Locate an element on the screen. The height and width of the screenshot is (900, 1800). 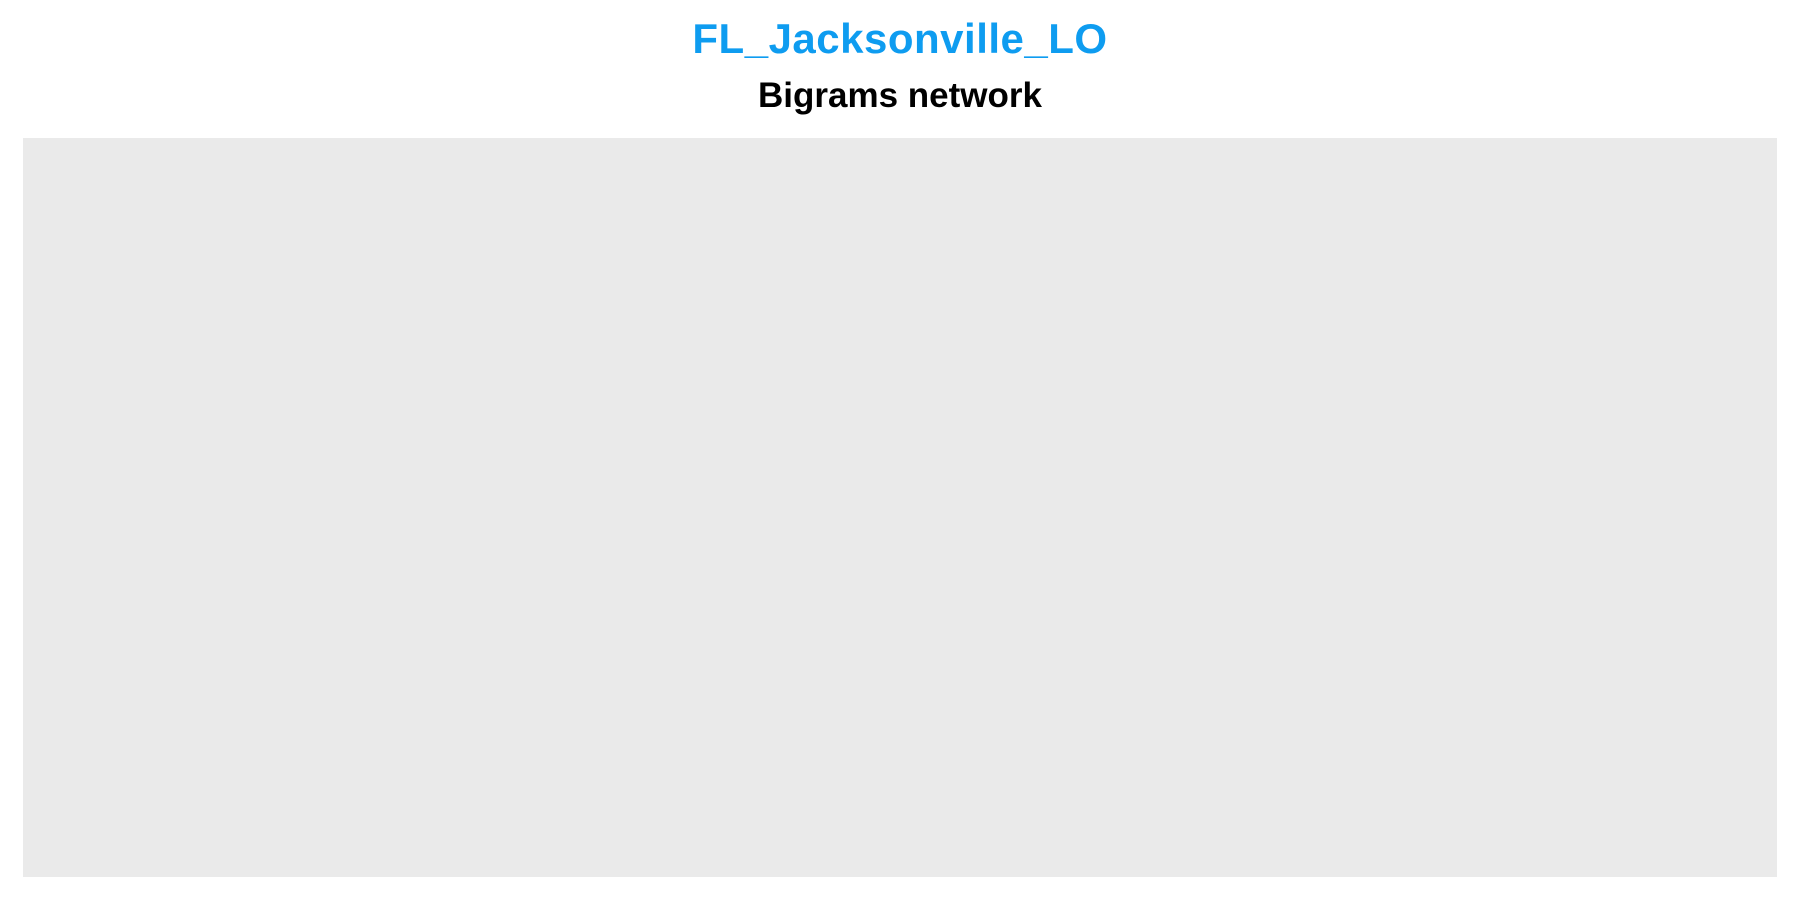
chart-title: FL_Jacksonville_LO is located at coordinates (900, 38).